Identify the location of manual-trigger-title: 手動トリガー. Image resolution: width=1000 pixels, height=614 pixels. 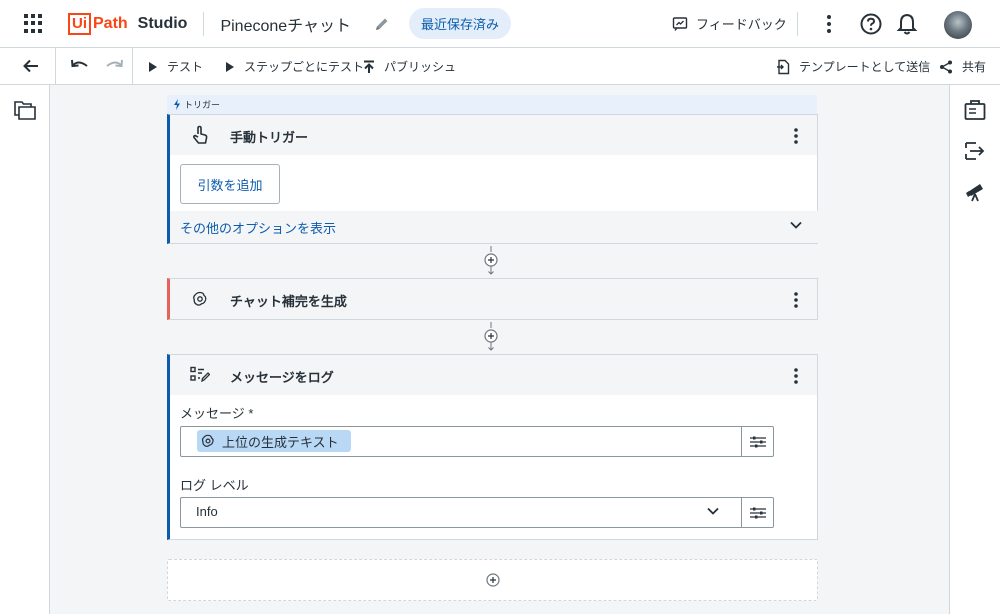
(269, 137).